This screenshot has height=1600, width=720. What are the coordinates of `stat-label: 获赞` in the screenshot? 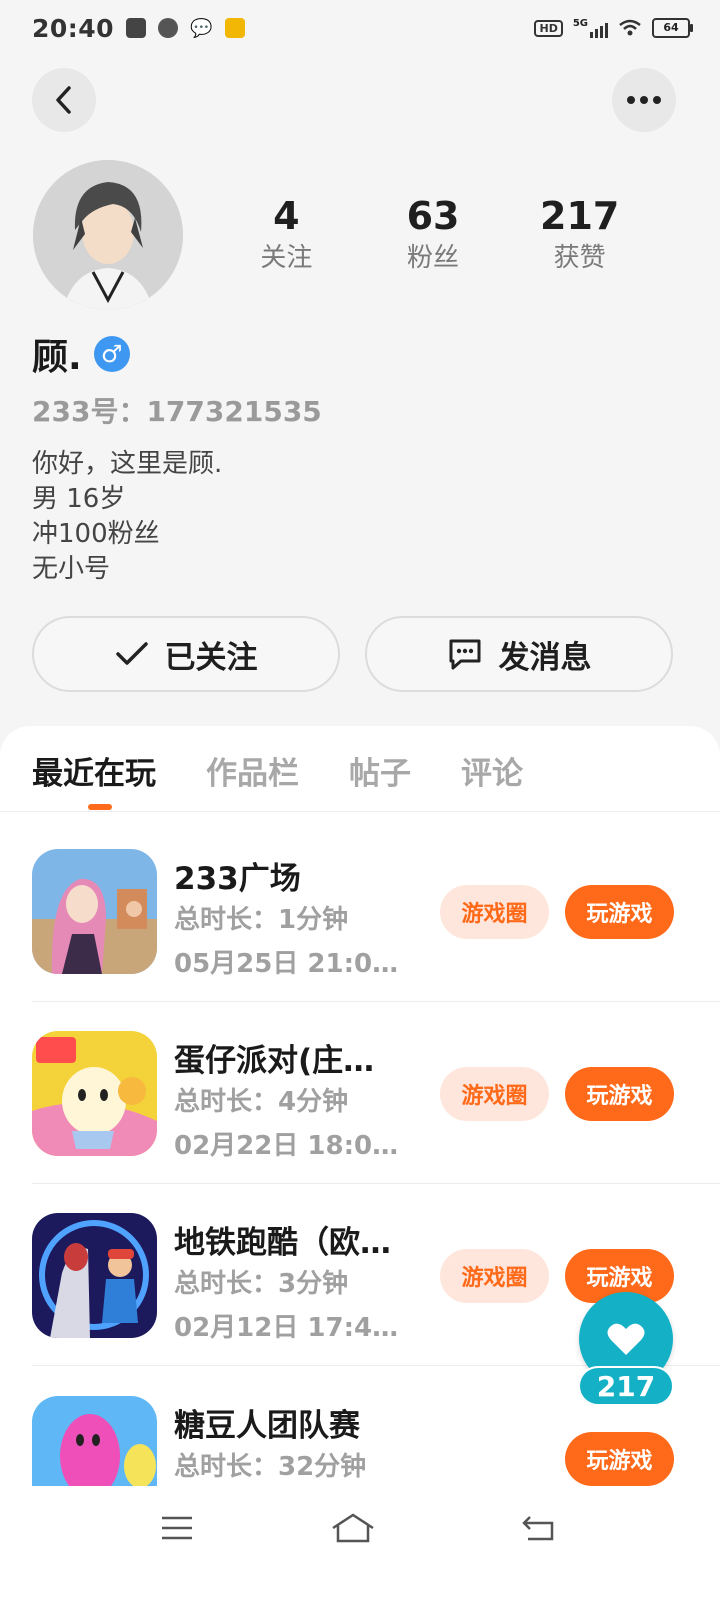 It's located at (579, 258).